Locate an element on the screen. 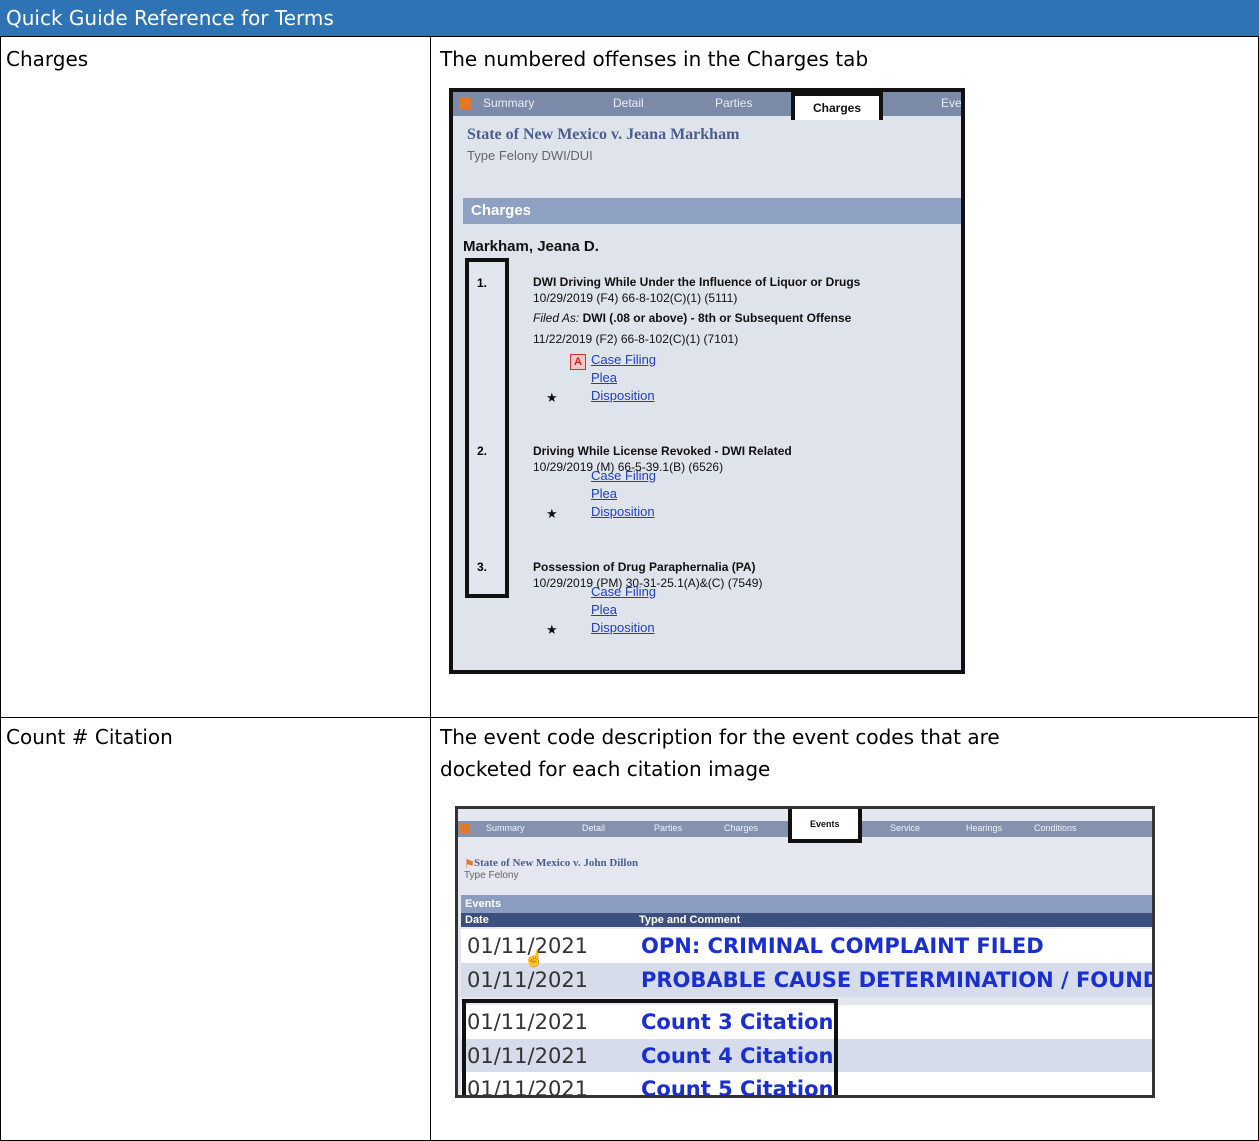 This screenshot has width=1259, height=1141. case-title: State of New Mexico v. Jeana Markham is located at coordinates (603, 134).